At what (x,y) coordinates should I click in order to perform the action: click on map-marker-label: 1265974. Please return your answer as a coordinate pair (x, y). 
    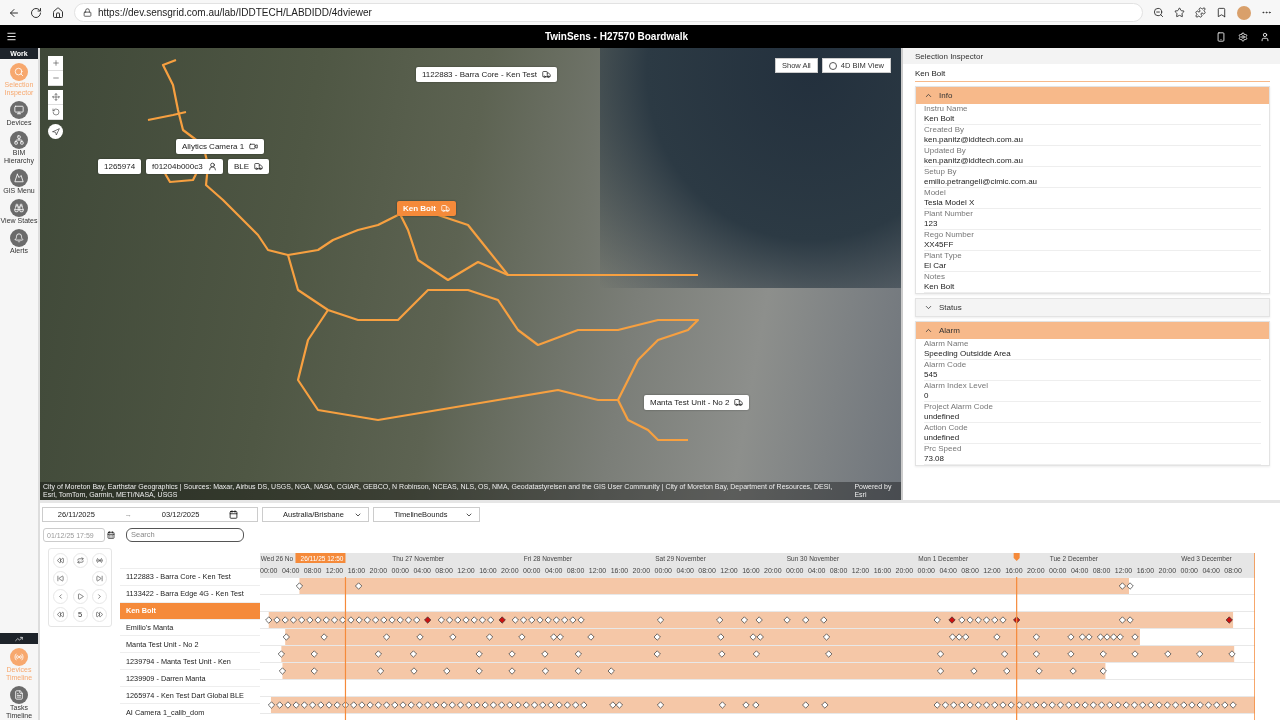
    Looking at the image, I should click on (120, 166).